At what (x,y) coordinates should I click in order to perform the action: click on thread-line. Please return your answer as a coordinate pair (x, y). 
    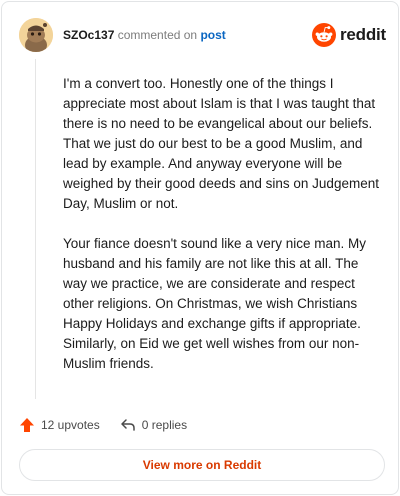
    Looking at the image, I should click on (35, 229).